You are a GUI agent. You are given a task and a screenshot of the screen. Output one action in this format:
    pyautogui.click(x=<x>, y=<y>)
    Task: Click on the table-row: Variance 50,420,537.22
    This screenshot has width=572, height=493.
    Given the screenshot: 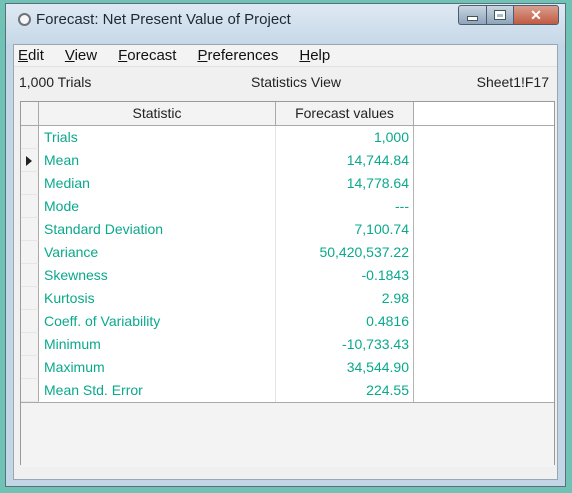 What is the action you would take?
    pyautogui.click(x=287, y=252)
    